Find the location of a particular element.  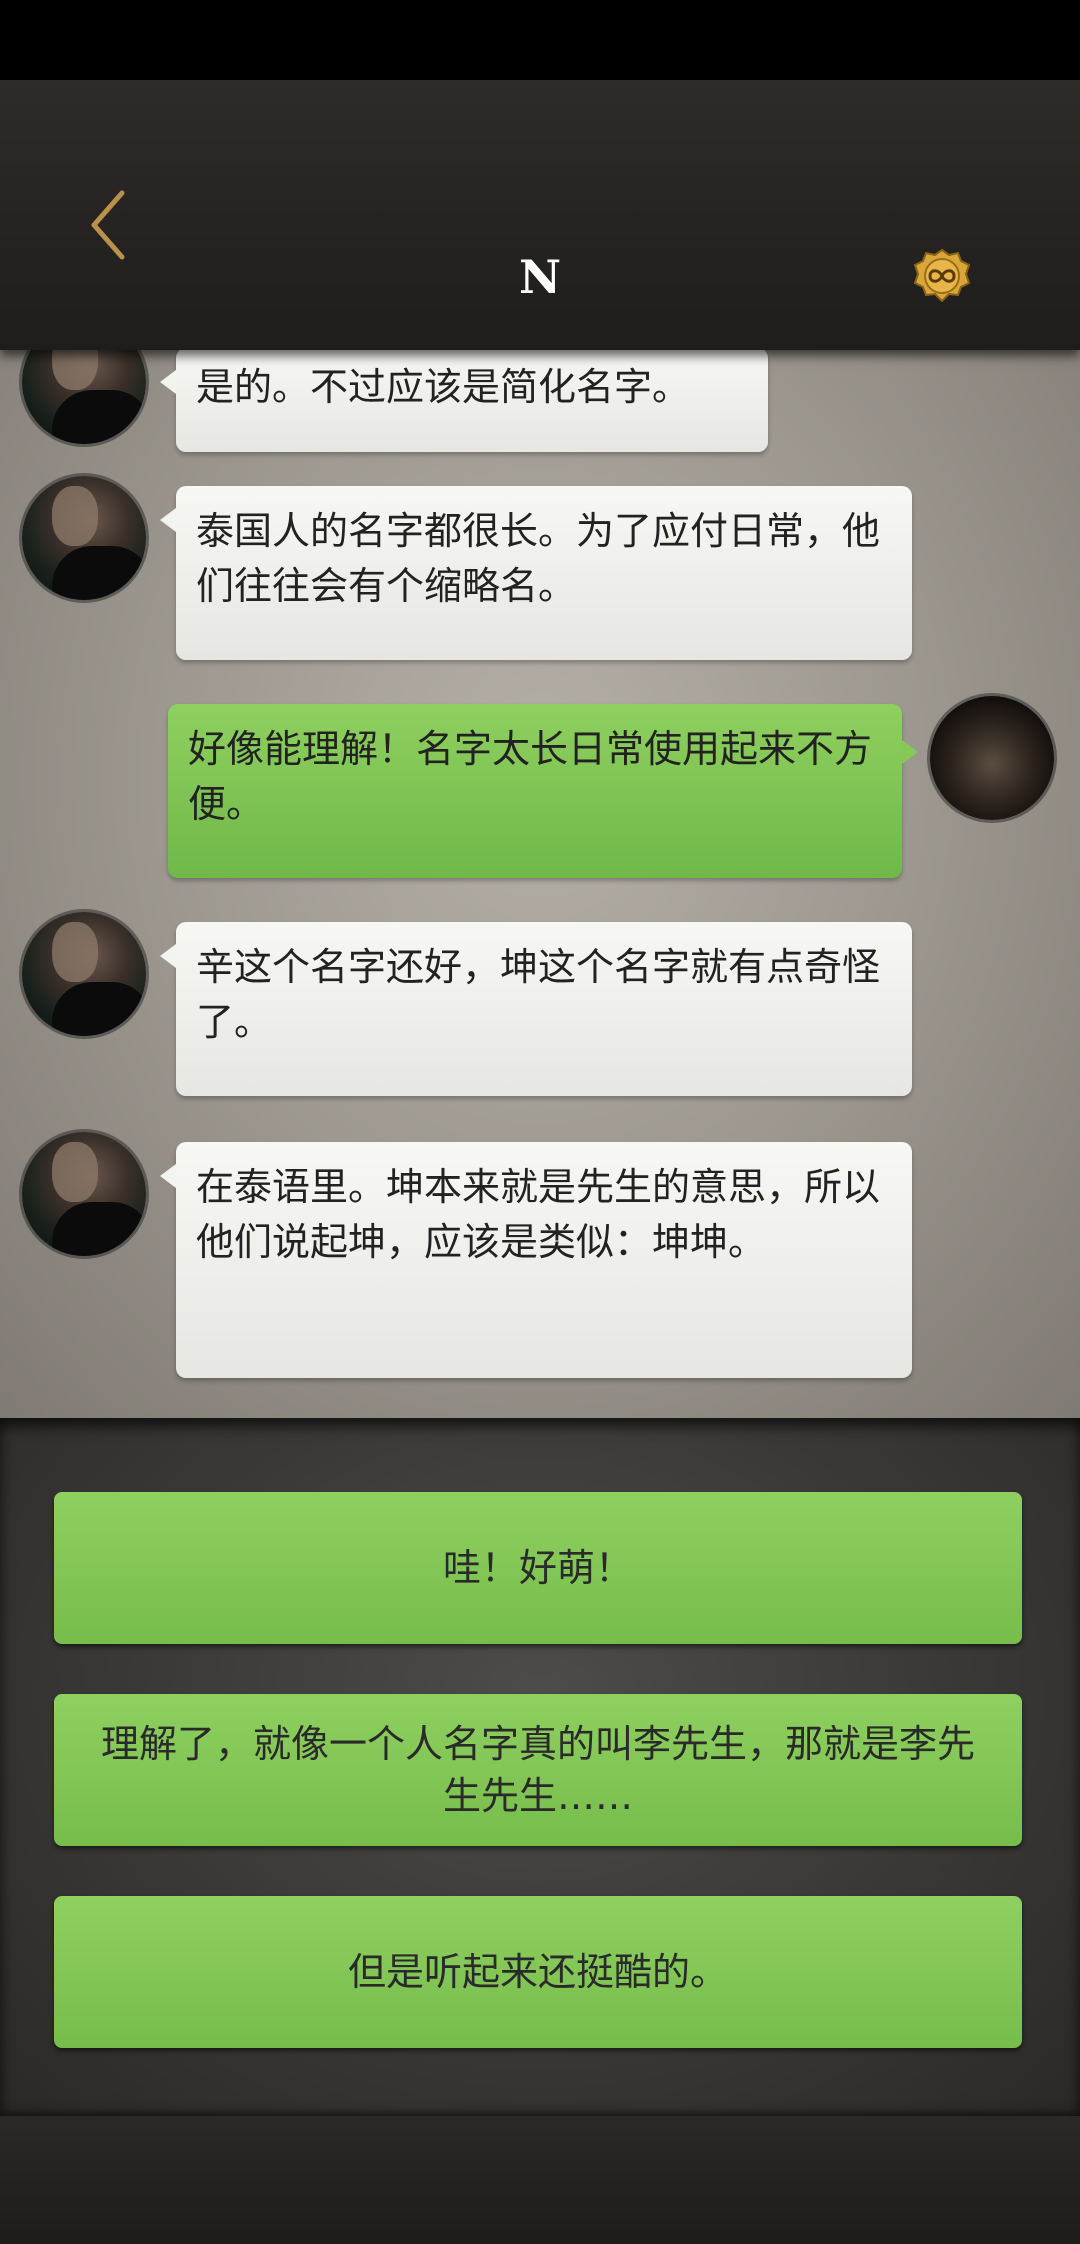

message-text: 好像能理解！名字太长日常使用起来不方便。 is located at coordinates (530, 776).